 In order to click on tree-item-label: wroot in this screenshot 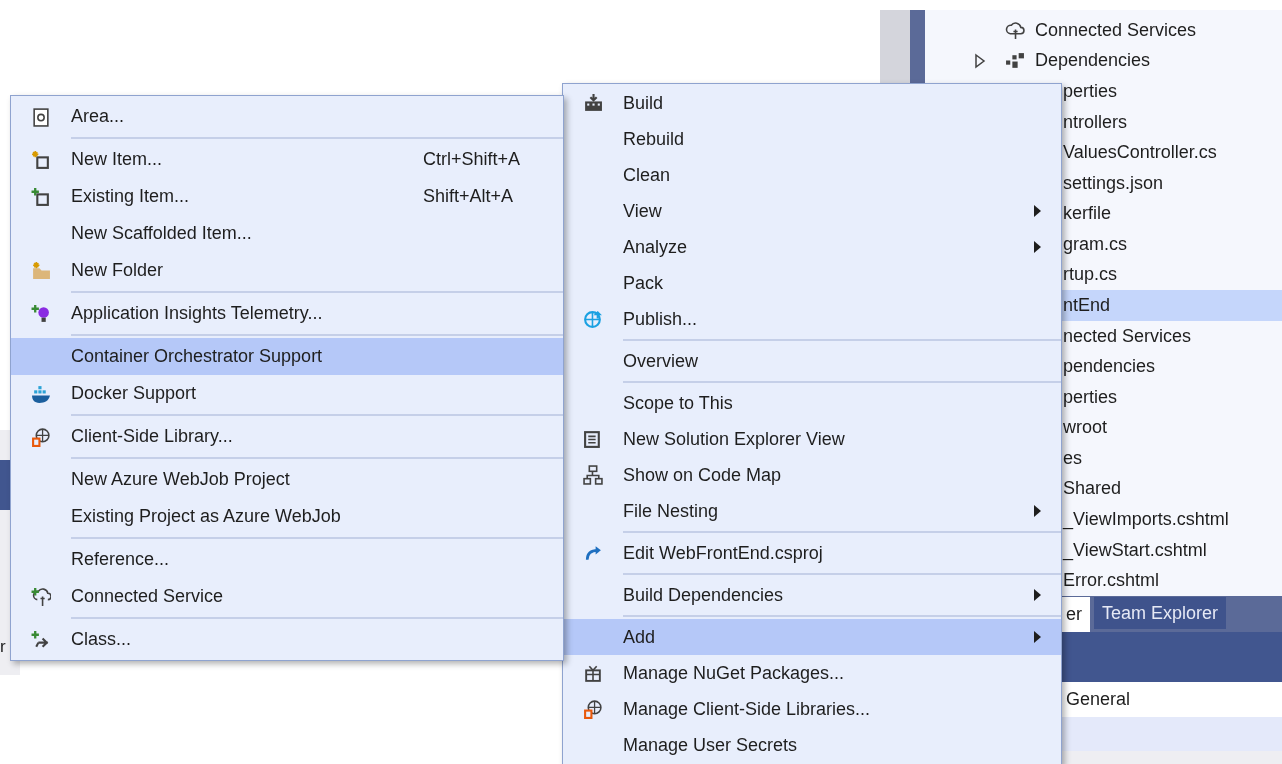, I will do `click(1085, 428)`.